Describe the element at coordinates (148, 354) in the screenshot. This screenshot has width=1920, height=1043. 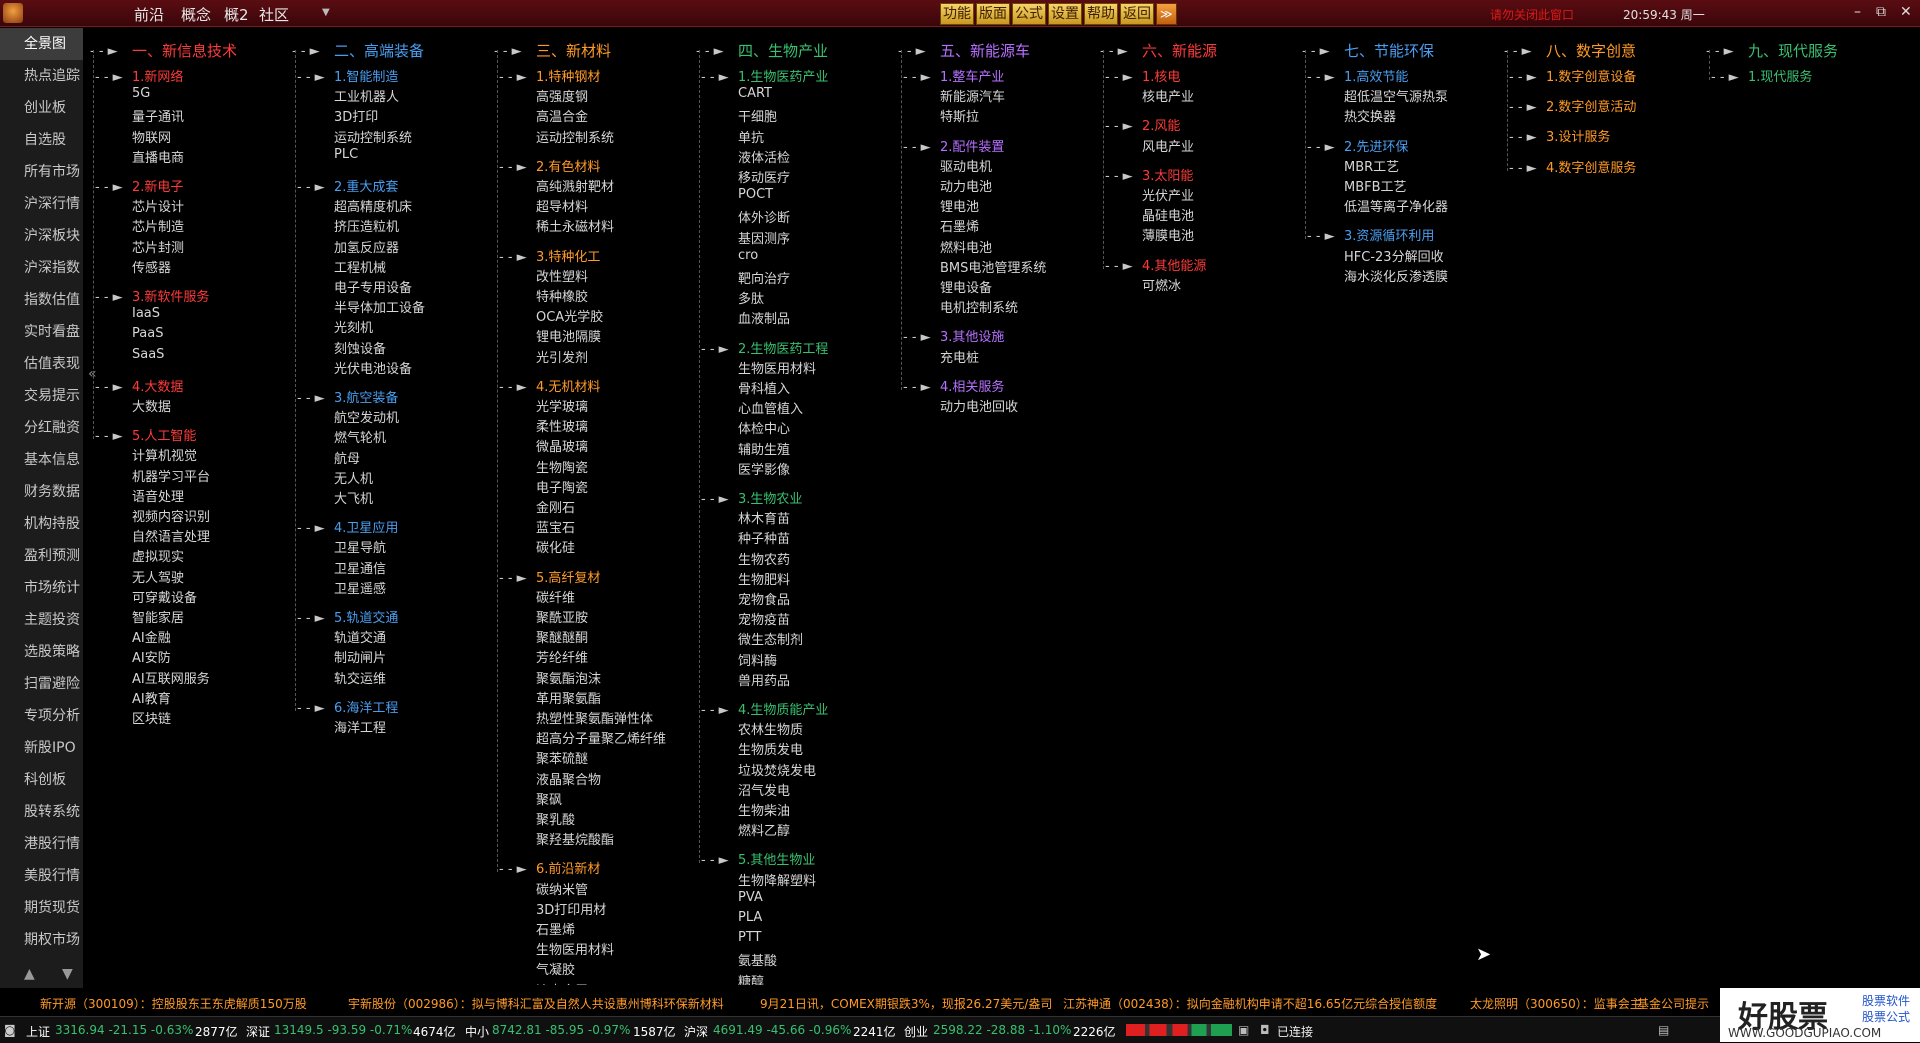
I see `concept-item: SaaS` at that location.